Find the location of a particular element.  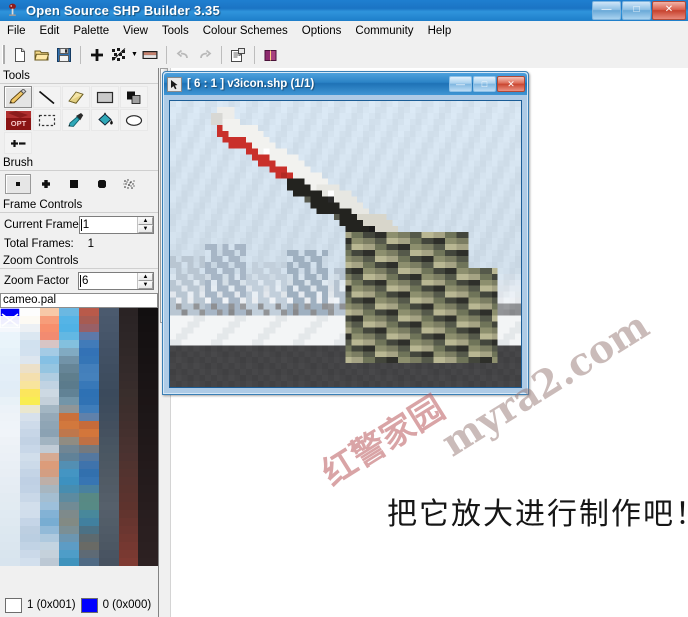

rectangle-tool is located at coordinates (105, 97).